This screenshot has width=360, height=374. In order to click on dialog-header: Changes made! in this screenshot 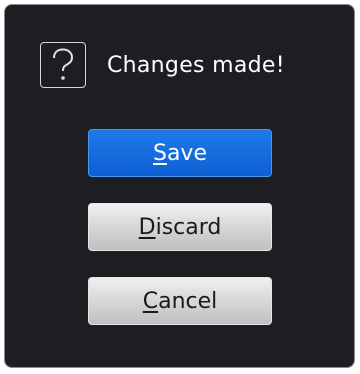, I will do `click(162, 65)`.